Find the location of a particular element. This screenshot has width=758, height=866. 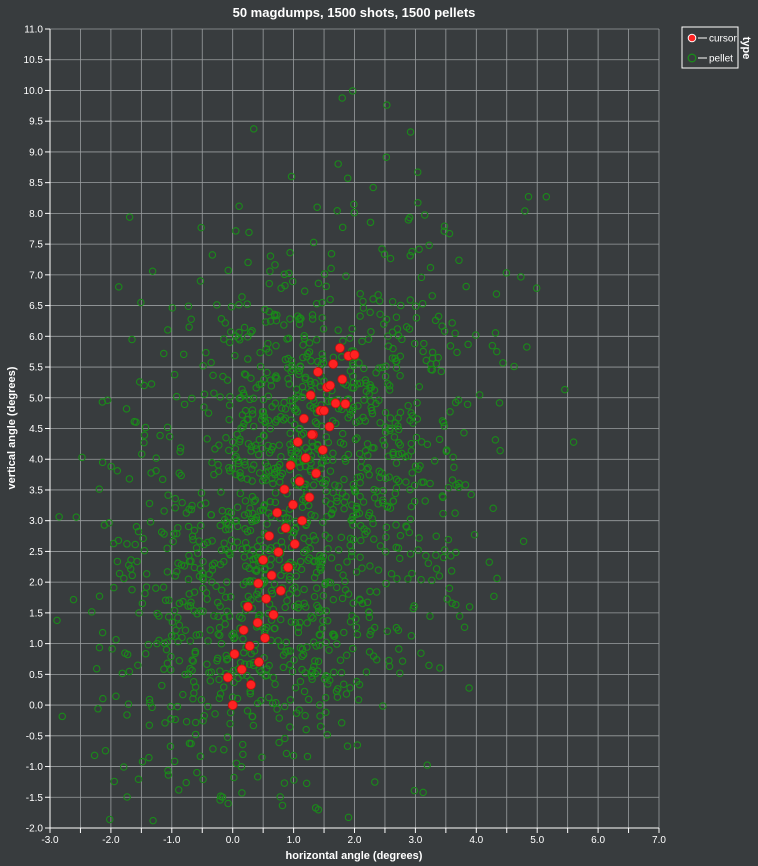

x-axis-title: horizontal angle (degrees) is located at coordinates (354, 856).